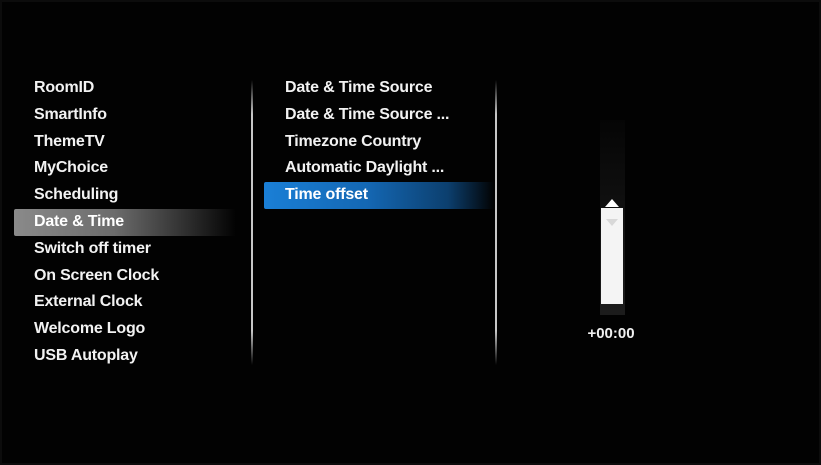  What do you see at coordinates (612, 203) in the screenshot?
I see `arrow-up-icon` at bounding box center [612, 203].